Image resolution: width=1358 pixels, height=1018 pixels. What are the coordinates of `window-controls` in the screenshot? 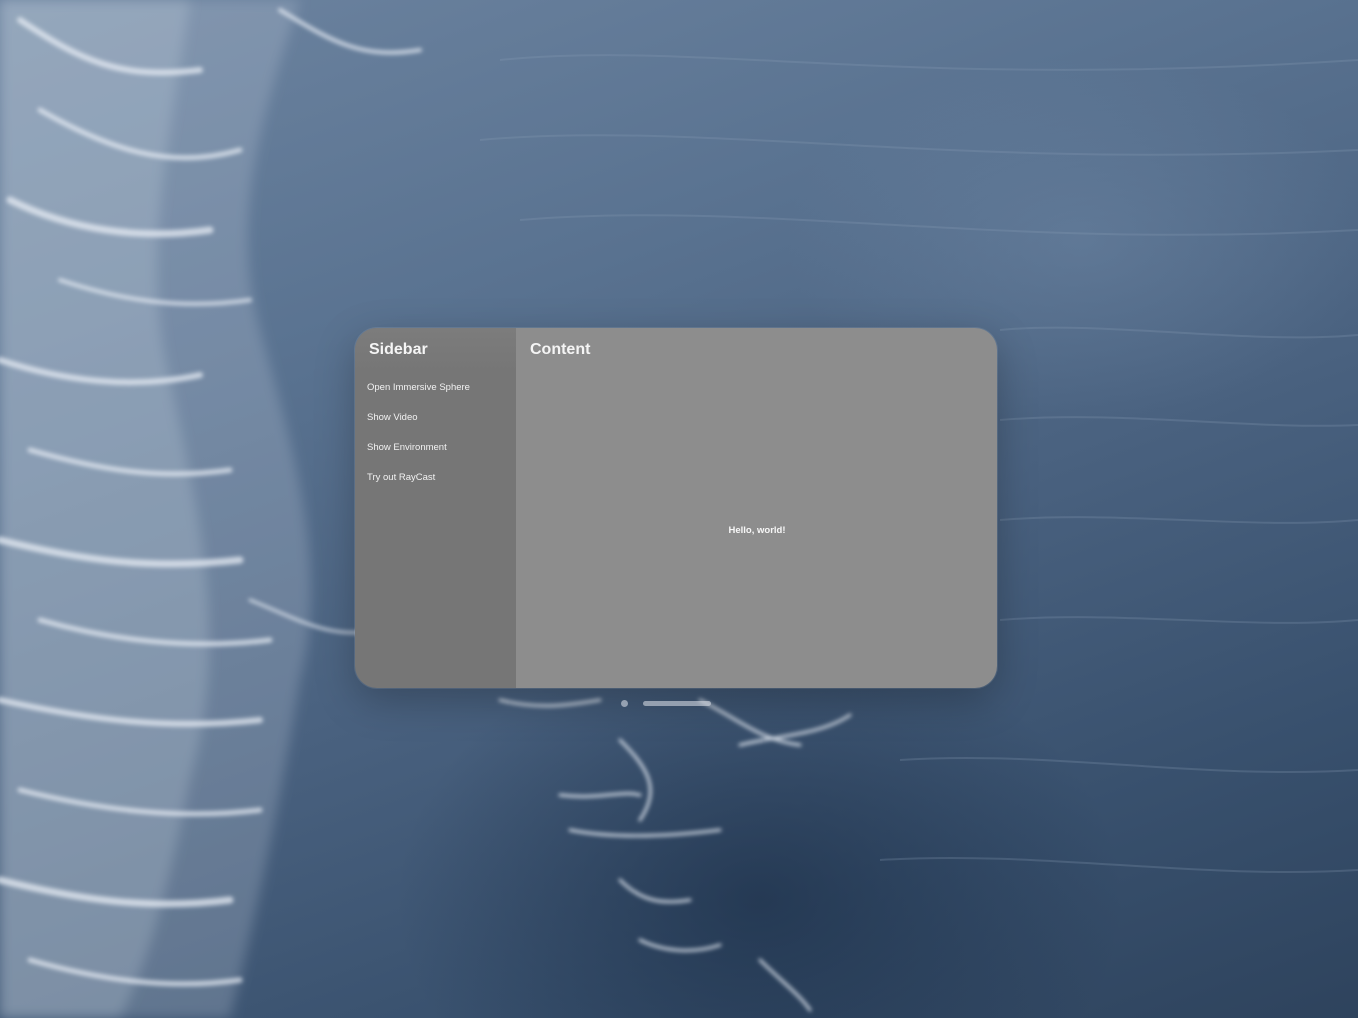 It's located at (667, 704).